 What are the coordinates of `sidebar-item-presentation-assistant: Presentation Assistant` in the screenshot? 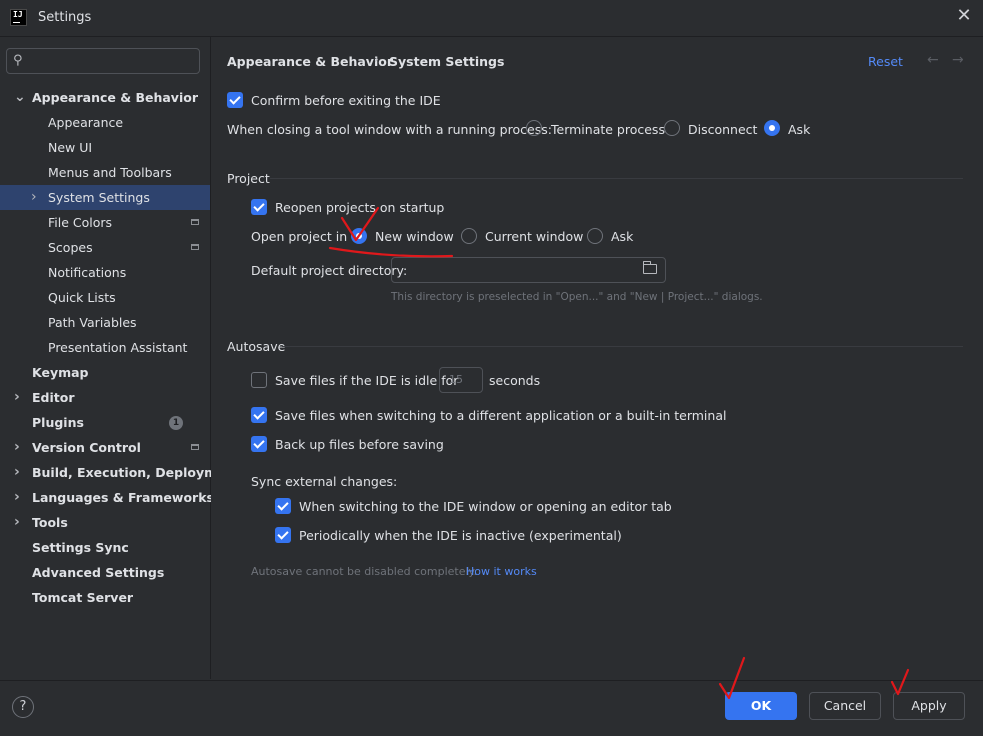 It's located at (105, 347).